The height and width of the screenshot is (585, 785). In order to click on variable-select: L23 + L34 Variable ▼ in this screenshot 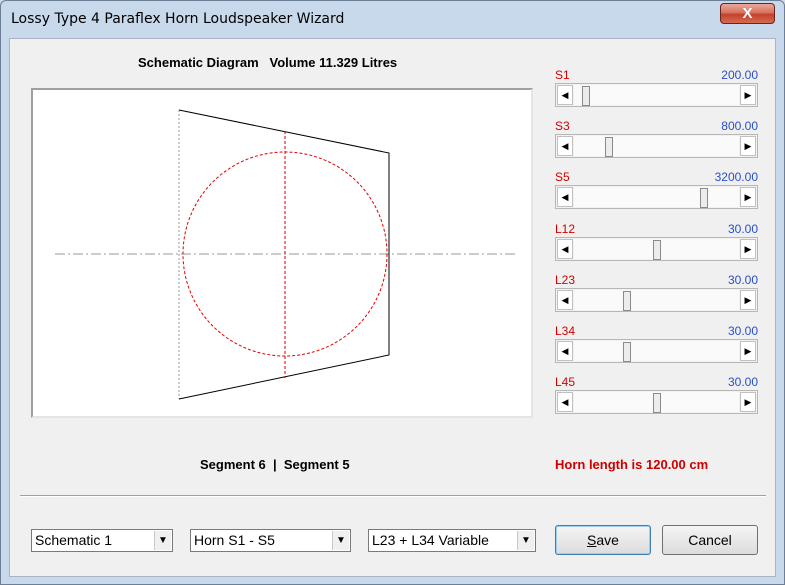, I will do `click(452, 540)`.